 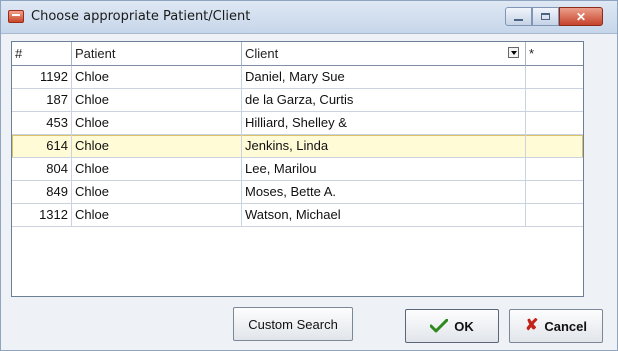 I want to click on minimize-icon, so click(x=518, y=20).